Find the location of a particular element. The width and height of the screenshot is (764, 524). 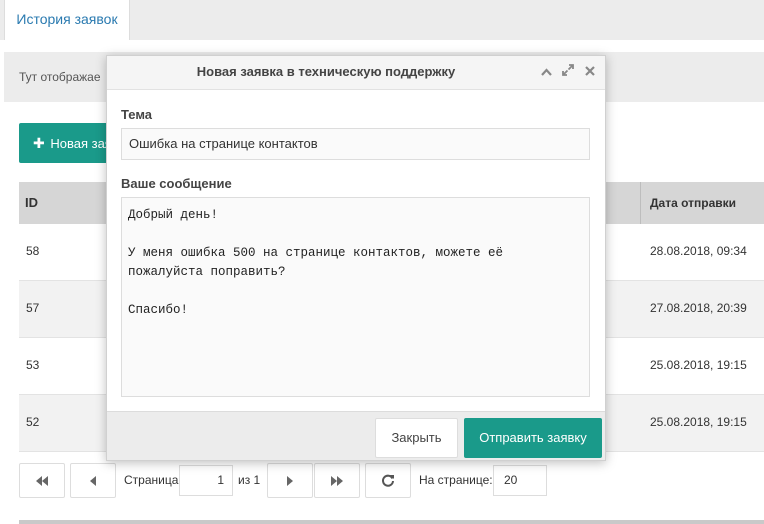

dialog-header: Новая заявка в техническую поддержку is located at coordinates (356, 73).